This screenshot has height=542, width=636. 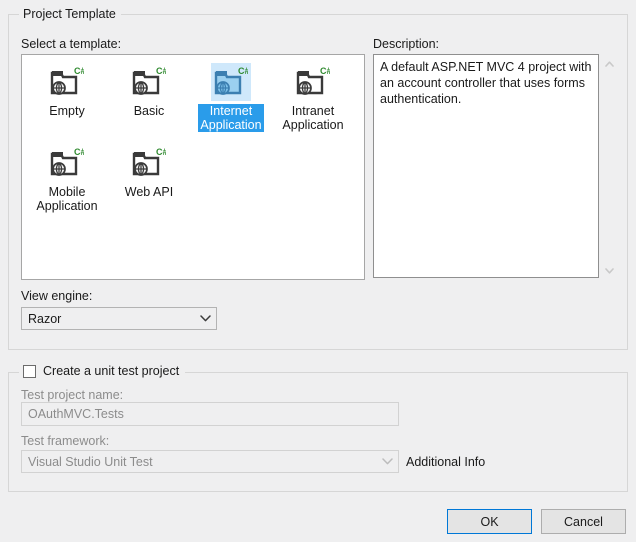 I want to click on scroll-up-icon, so click(x=609, y=63).